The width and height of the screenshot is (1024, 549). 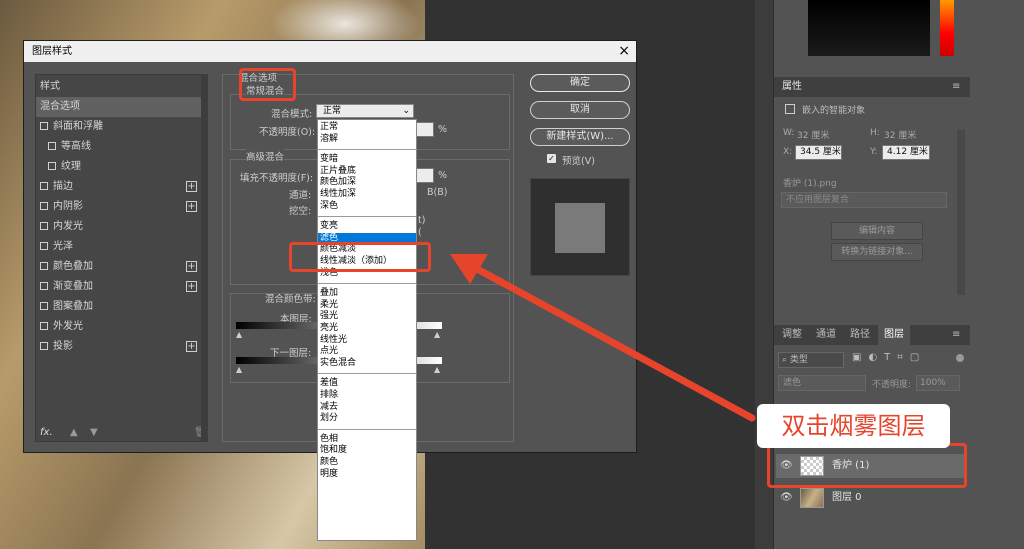 I want to click on opacity-input, so click(x=425, y=129).